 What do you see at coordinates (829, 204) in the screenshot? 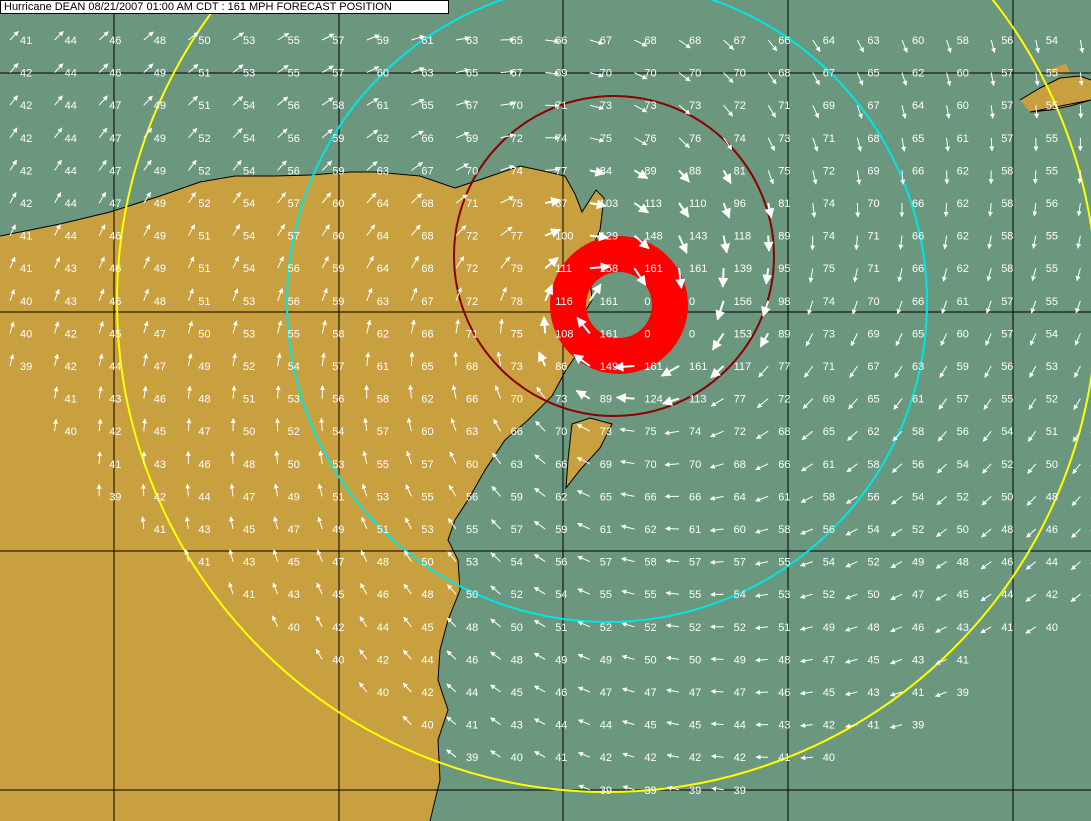
I see `wind-speed-label: 74` at bounding box center [829, 204].